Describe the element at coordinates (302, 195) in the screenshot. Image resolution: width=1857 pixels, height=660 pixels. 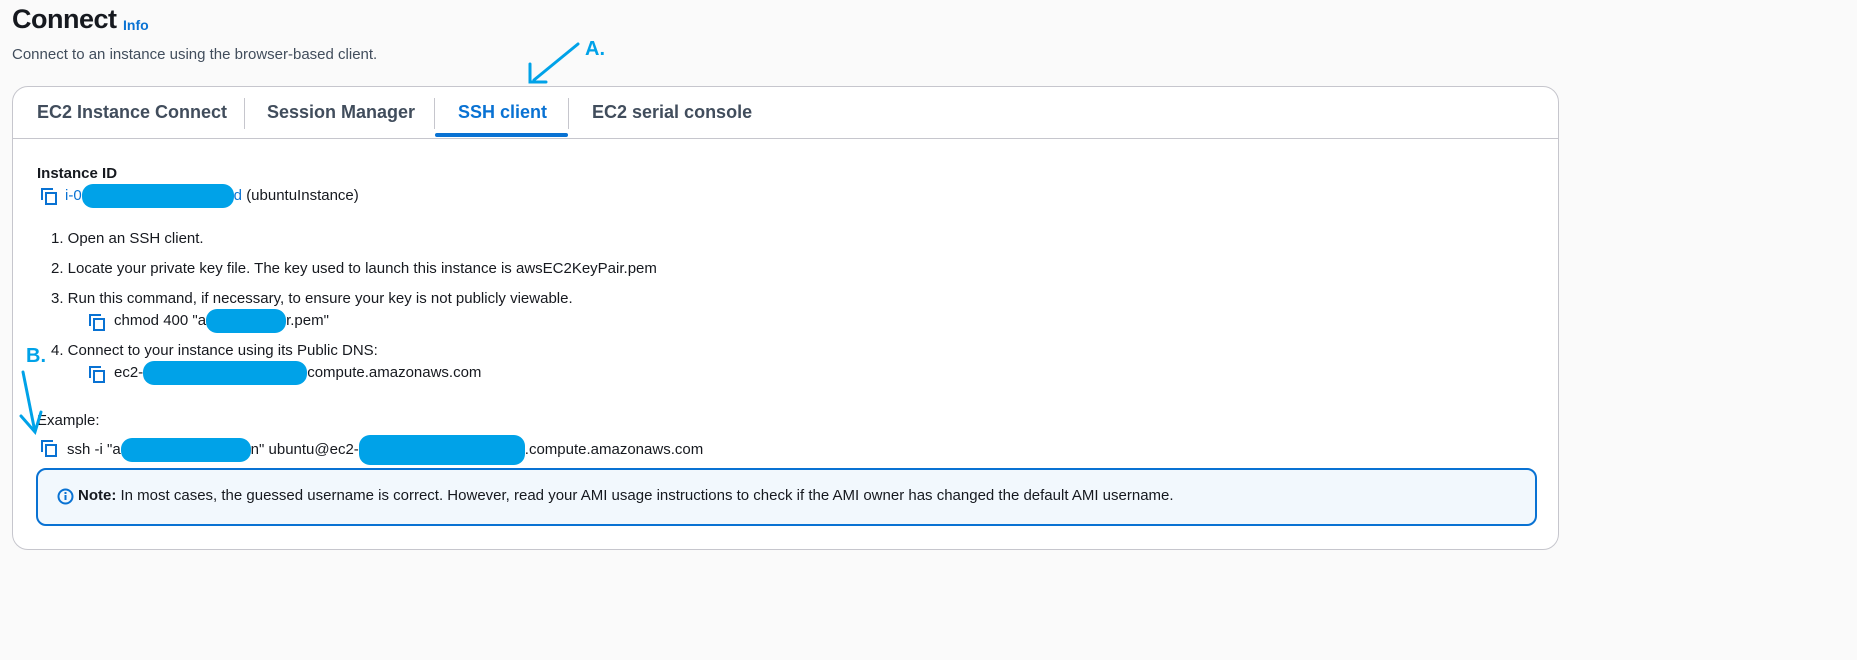
I see `instance-name: (ubuntuInstance)` at that location.